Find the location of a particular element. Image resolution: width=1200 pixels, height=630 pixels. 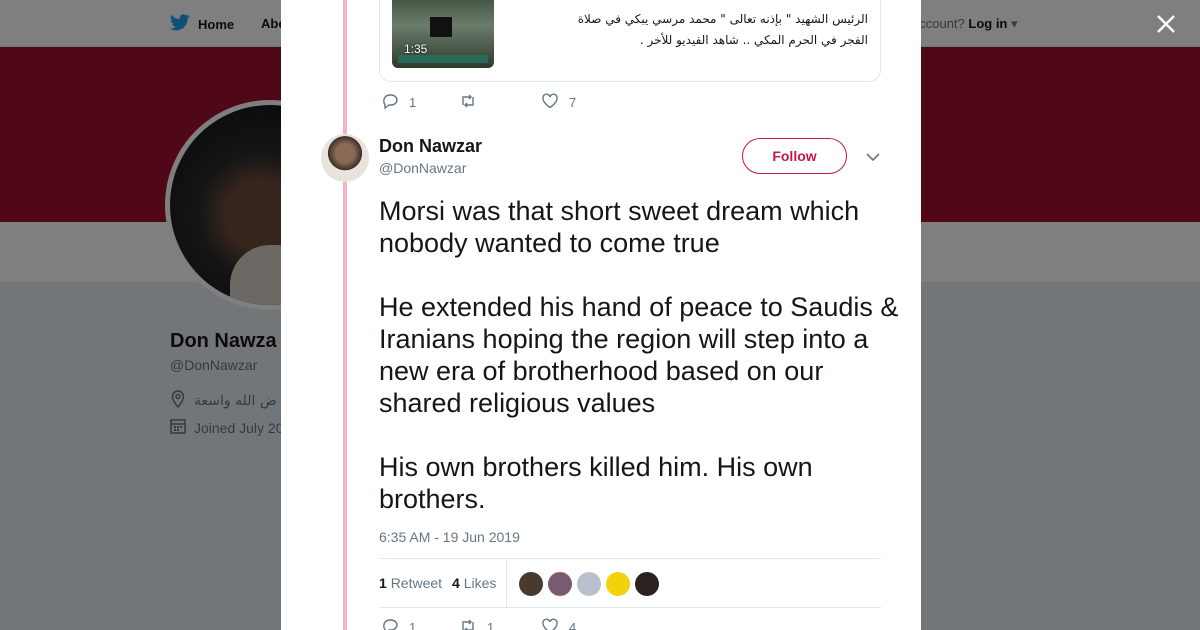

retweet-stat-label: Retweet is located at coordinates (416, 583).